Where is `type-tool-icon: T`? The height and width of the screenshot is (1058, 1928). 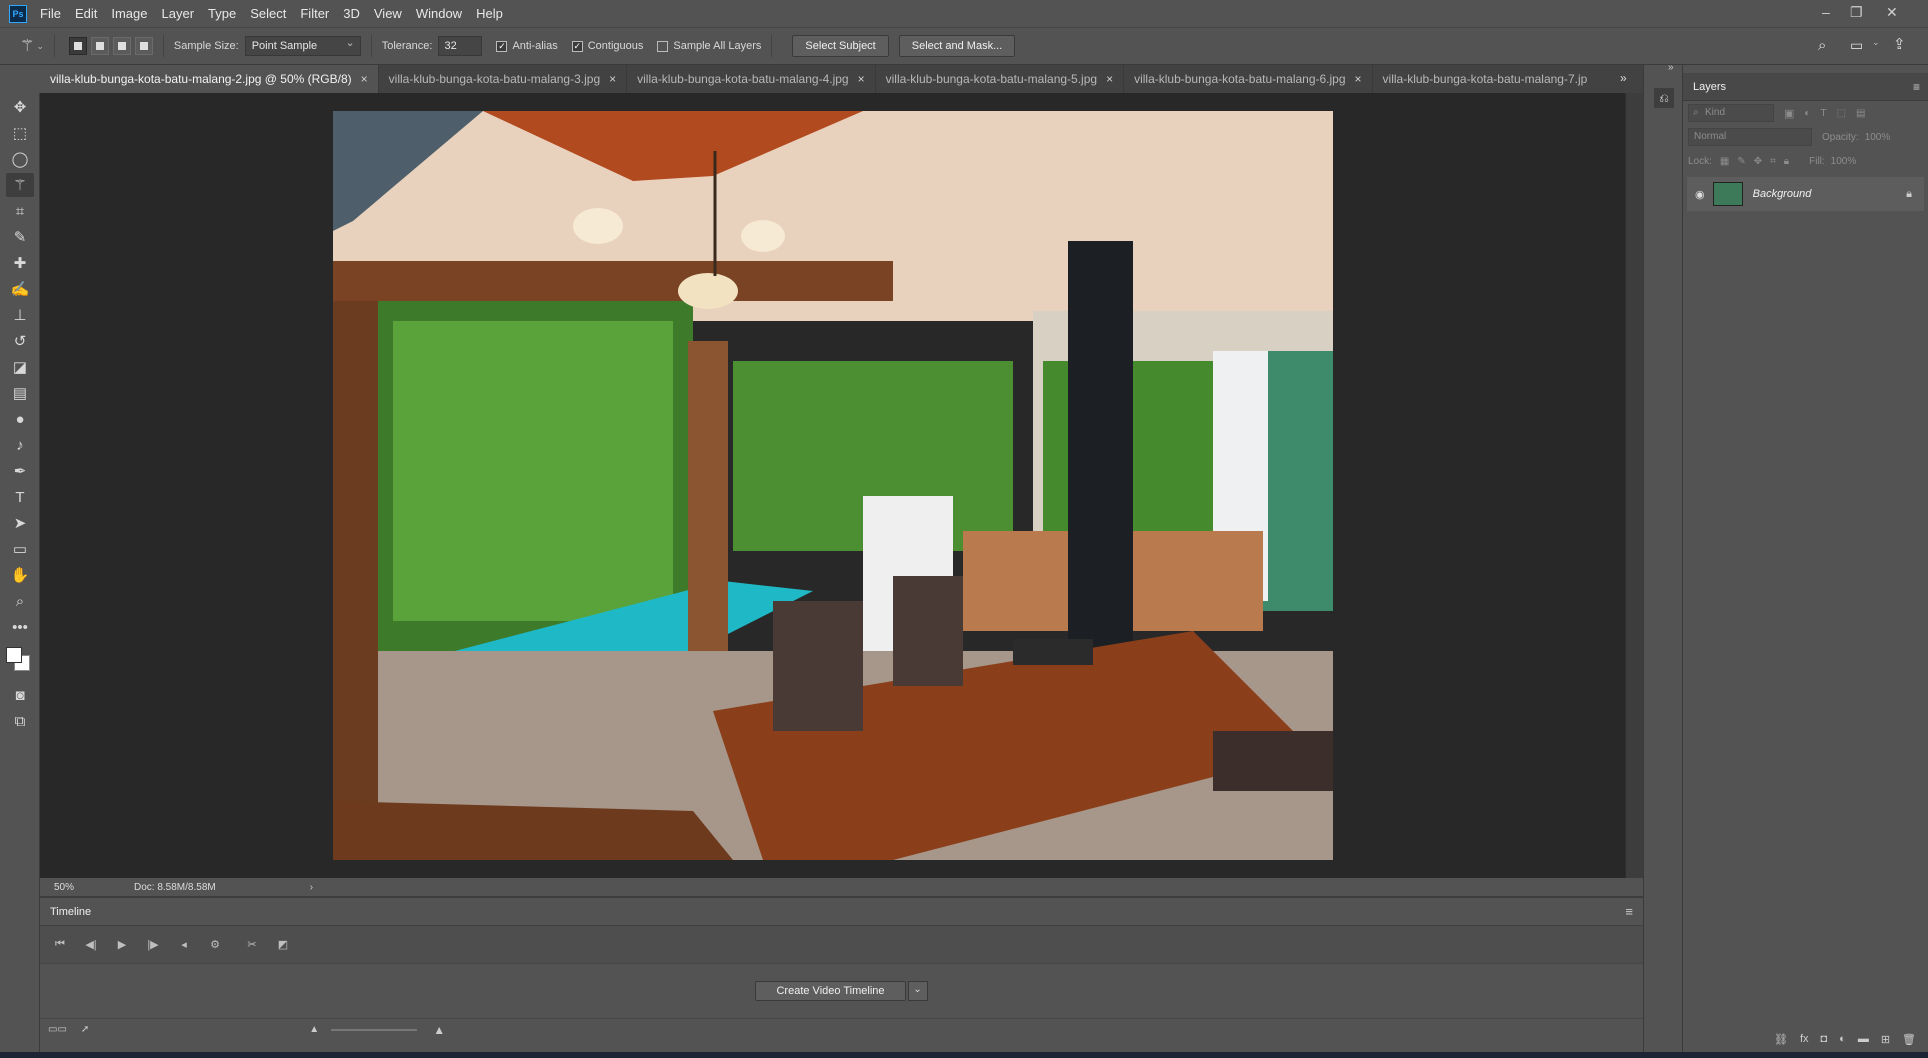 type-tool-icon: T is located at coordinates (20, 497).